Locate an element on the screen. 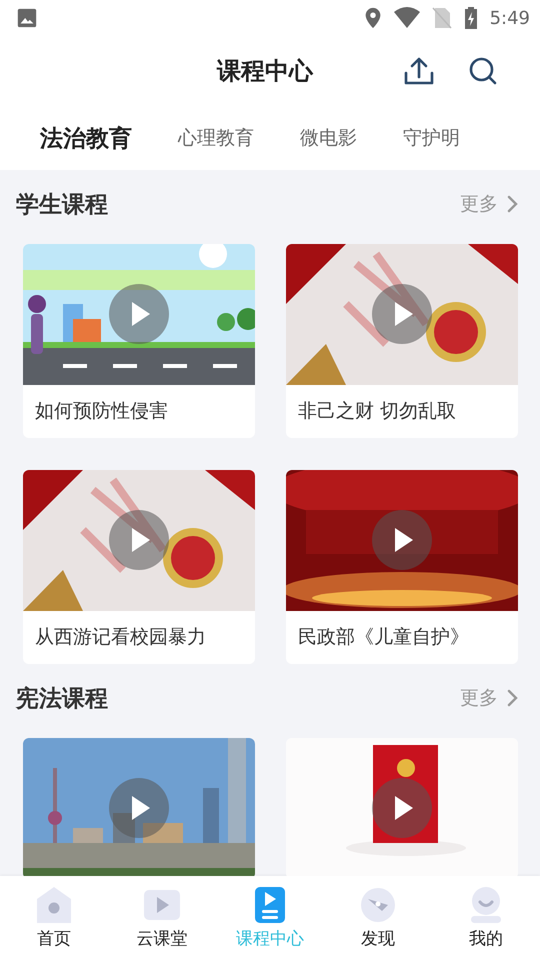 Image resolution: width=540 pixels, height=960 pixels. nav-tab: 我的 is located at coordinates (486, 918).